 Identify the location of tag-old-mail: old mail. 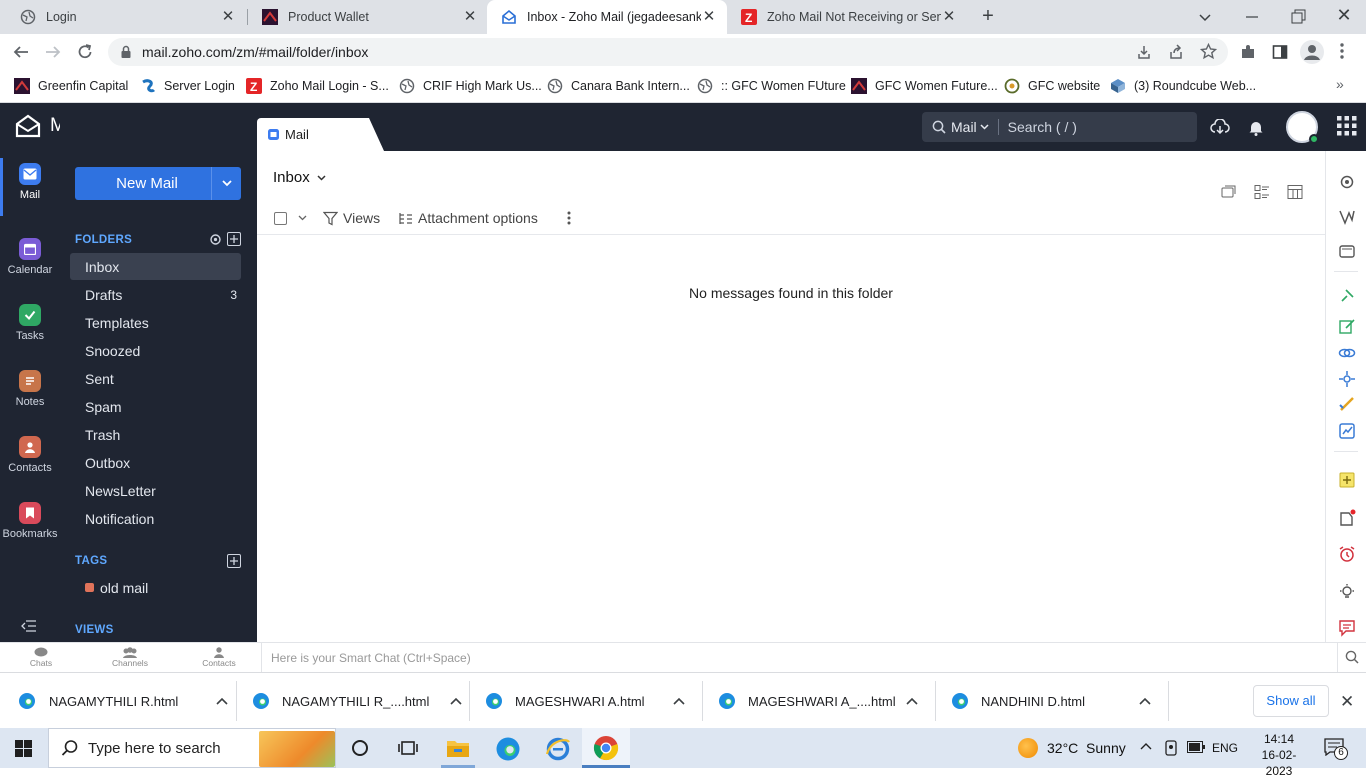
(155, 587).